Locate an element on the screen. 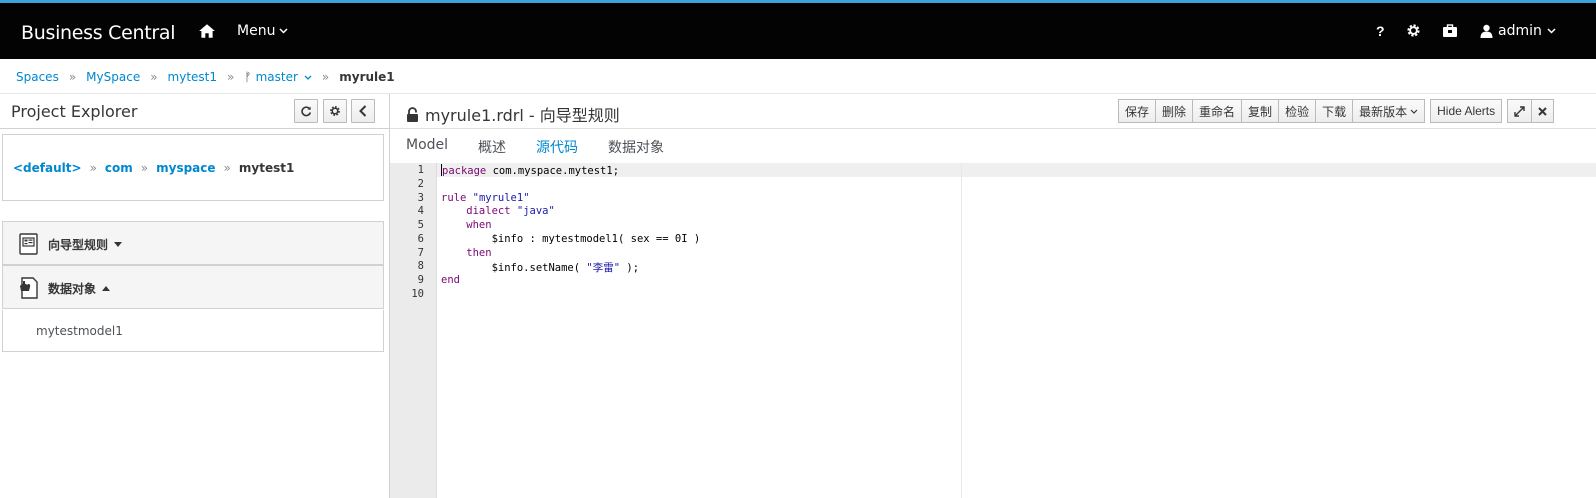 The height and width of the screenshot is (498, 1596). breadcrumb-spaces: Spaces is located at coordinates (37, 77).